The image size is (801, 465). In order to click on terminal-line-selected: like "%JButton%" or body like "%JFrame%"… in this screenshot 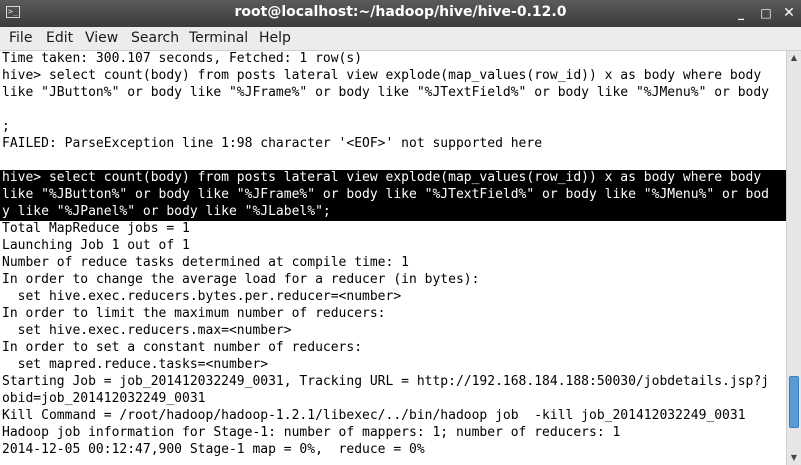, I will do `click(393, 195)`.